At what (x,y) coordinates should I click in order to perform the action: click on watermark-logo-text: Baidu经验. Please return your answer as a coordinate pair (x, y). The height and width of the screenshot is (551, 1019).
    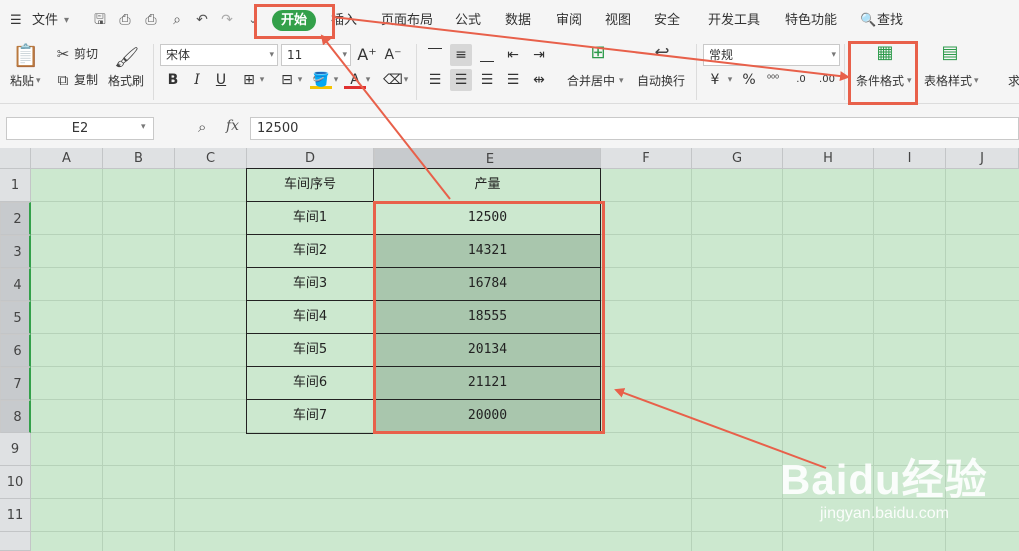
    Looking at the image, I should click on (884, 479).